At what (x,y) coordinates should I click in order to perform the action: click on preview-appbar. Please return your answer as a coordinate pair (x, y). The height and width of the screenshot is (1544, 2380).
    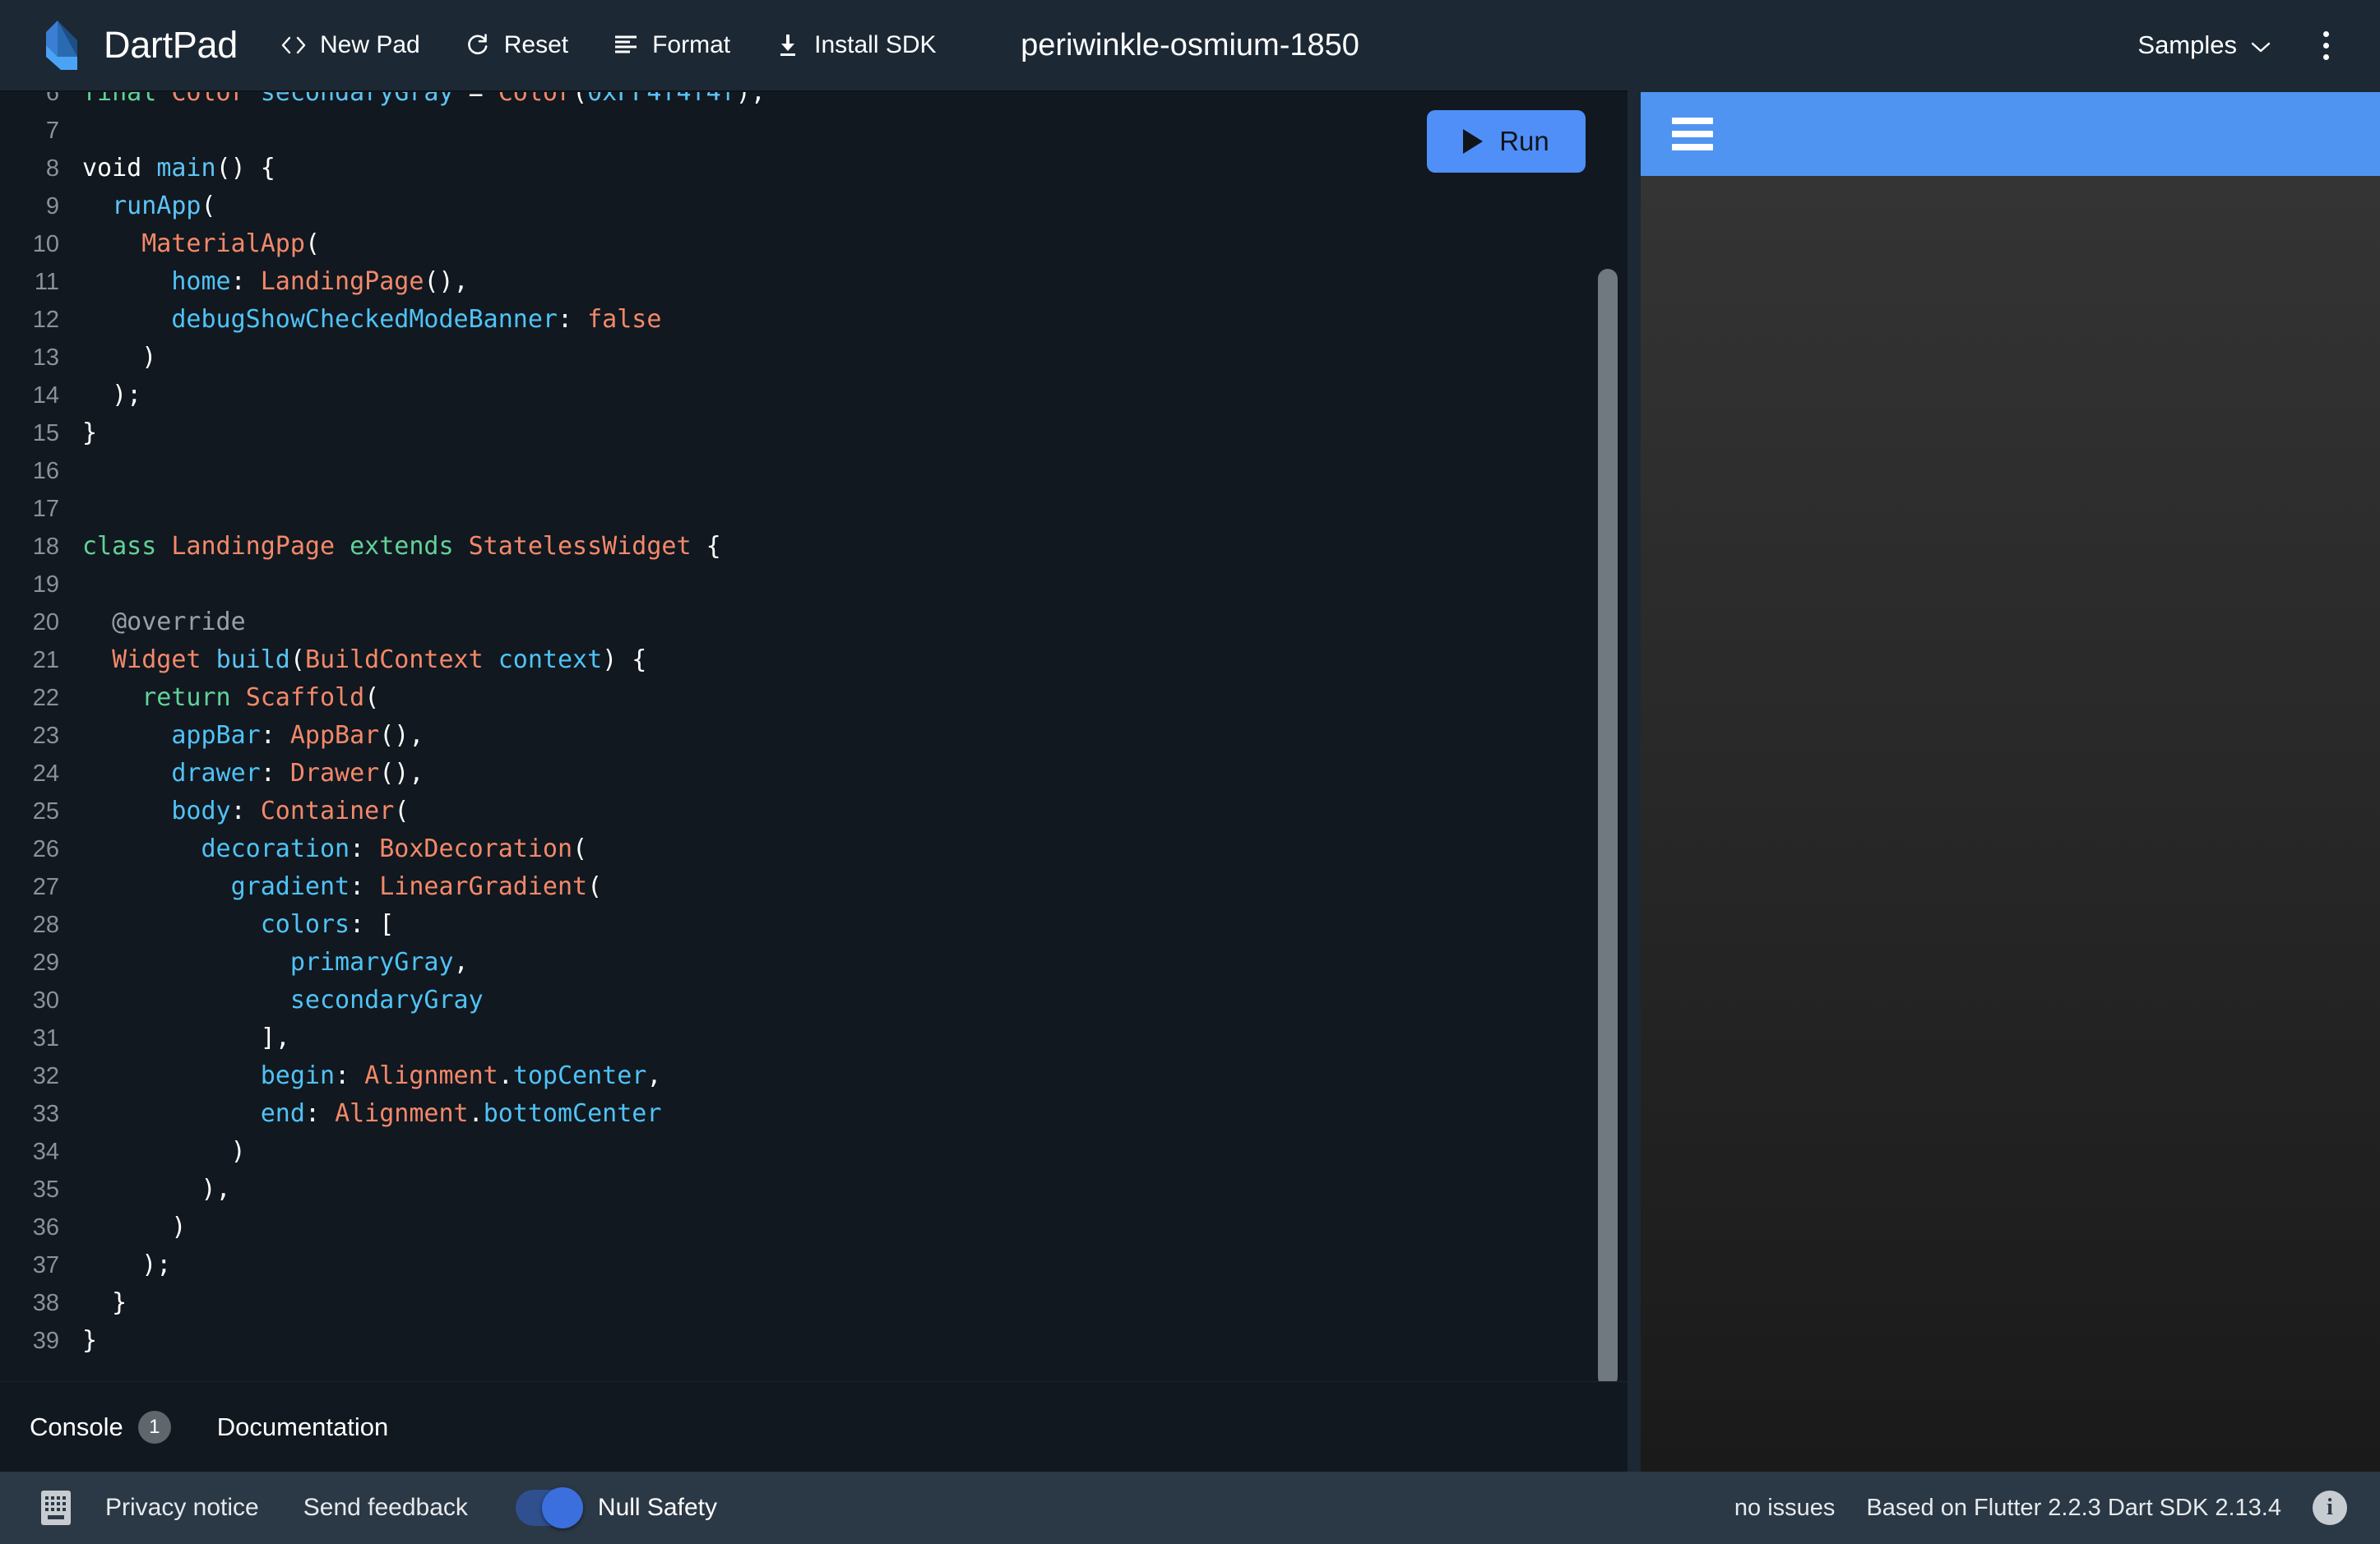
    Looking at the image, I should click on (2010, 134).